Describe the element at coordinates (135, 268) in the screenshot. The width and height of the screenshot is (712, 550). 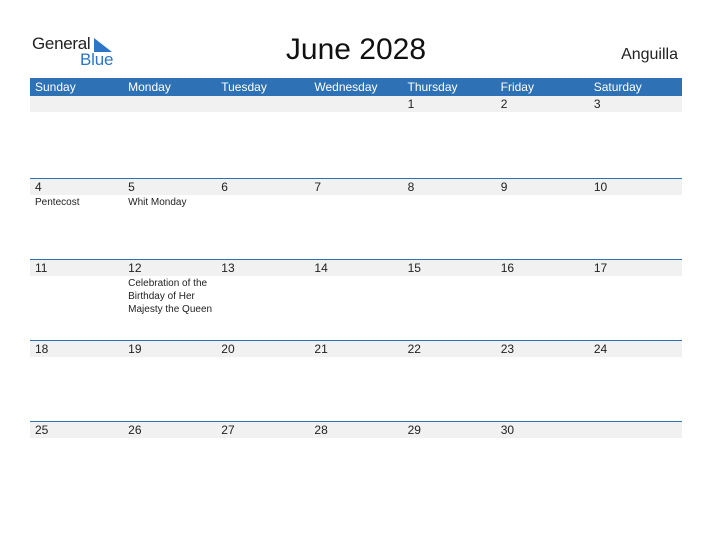
I see `day-number: 12` at that location.